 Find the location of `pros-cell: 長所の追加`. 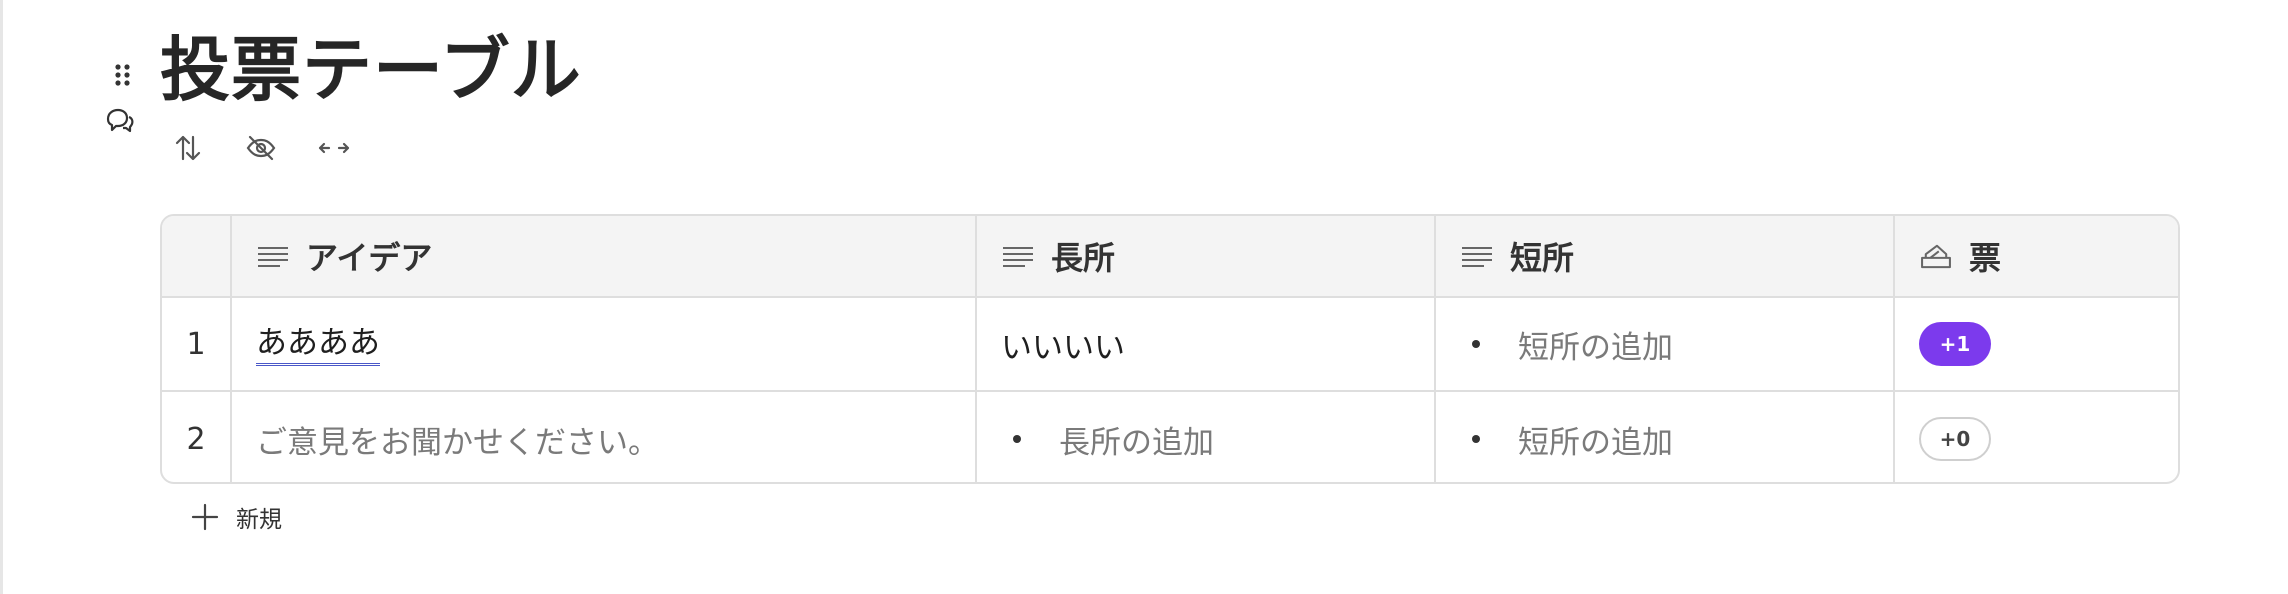

pros-cell: 長所の追加 is located at coordinates (1206, 437).